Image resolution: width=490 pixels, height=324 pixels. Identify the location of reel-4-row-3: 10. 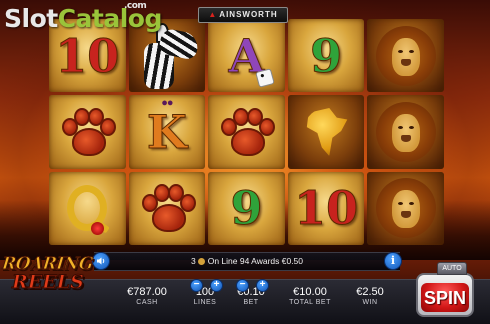
(326, 208).